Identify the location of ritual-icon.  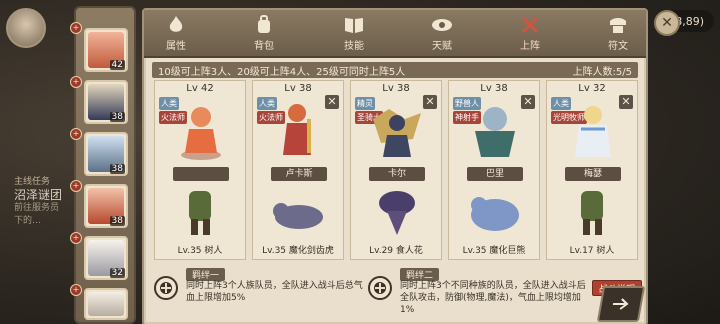
(618, 25).